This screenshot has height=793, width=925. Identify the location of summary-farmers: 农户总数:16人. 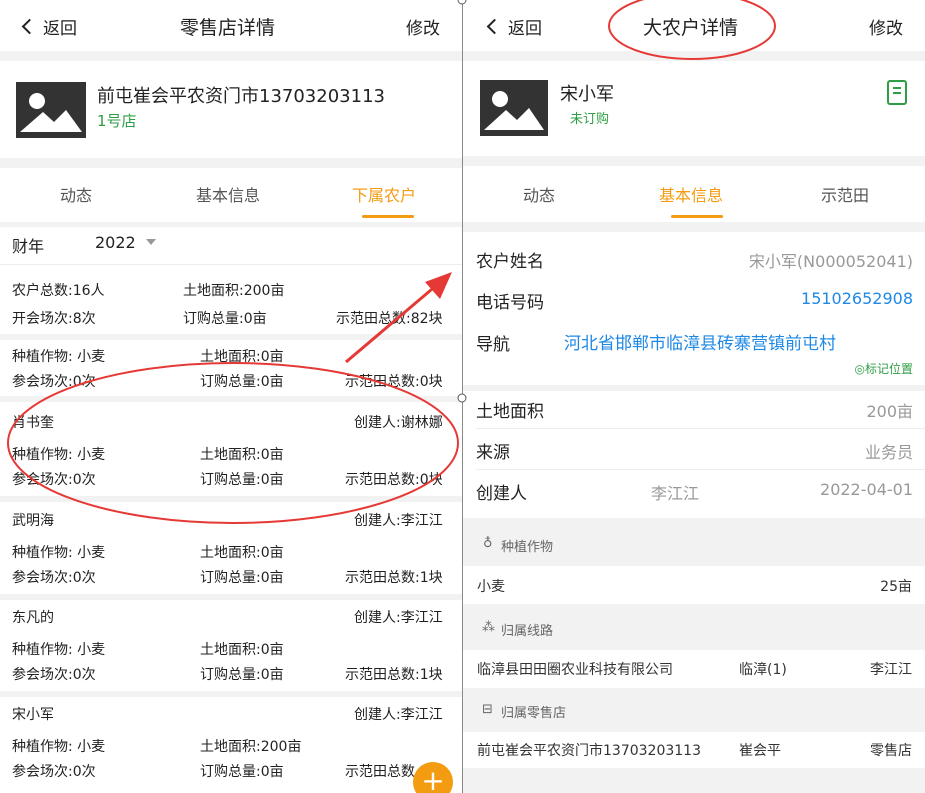
(58, 291).